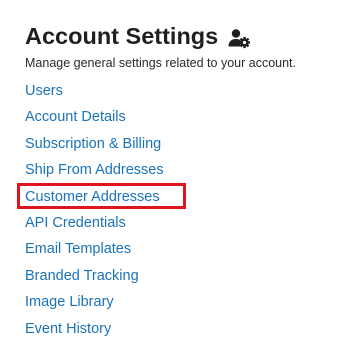 This screenshot has height=352, width=355. Describe the element at coordinates (94, 226) in the screenshot. I see `menu-item-api-credentials: API Credentials` at that location.